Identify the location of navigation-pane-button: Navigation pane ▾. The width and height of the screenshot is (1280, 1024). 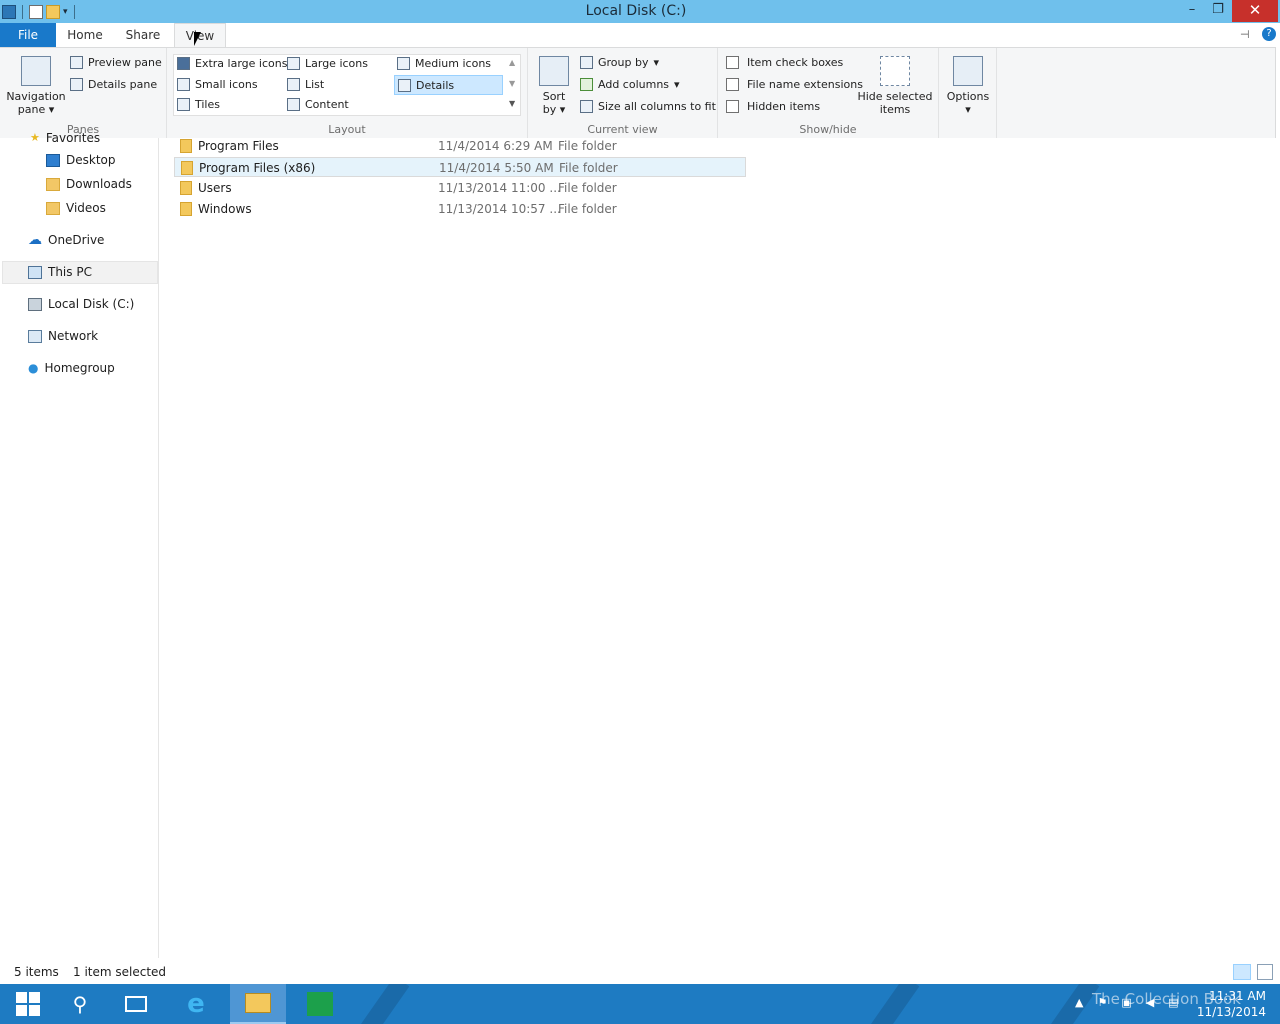
(36, 86).